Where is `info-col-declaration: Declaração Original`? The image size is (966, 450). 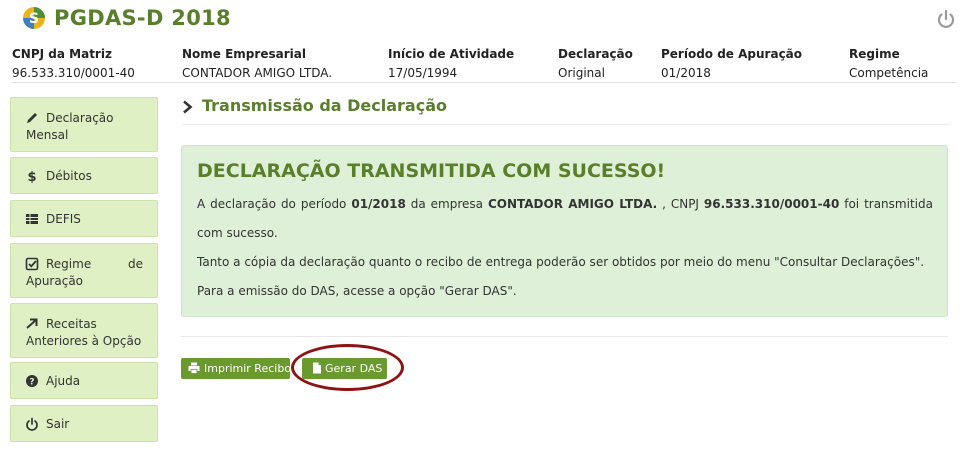
info-col-declaration: Declaração Original is located at coordinates (595, 64).